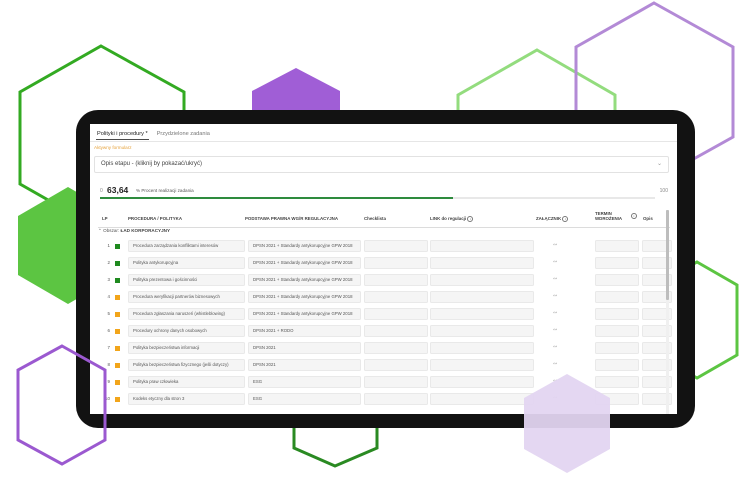 This screenshot has width=747, height=485. I want to click on table-scrollbar, so click(667, 312).